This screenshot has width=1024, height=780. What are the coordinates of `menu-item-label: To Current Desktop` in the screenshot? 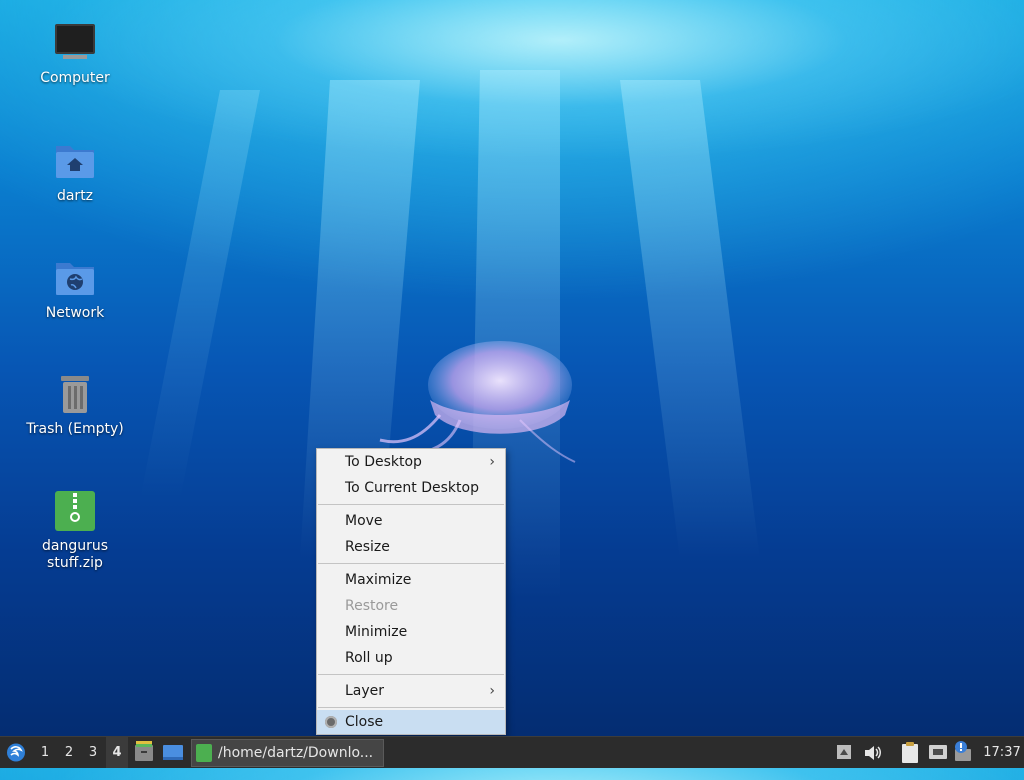 It's located at (412, 488).